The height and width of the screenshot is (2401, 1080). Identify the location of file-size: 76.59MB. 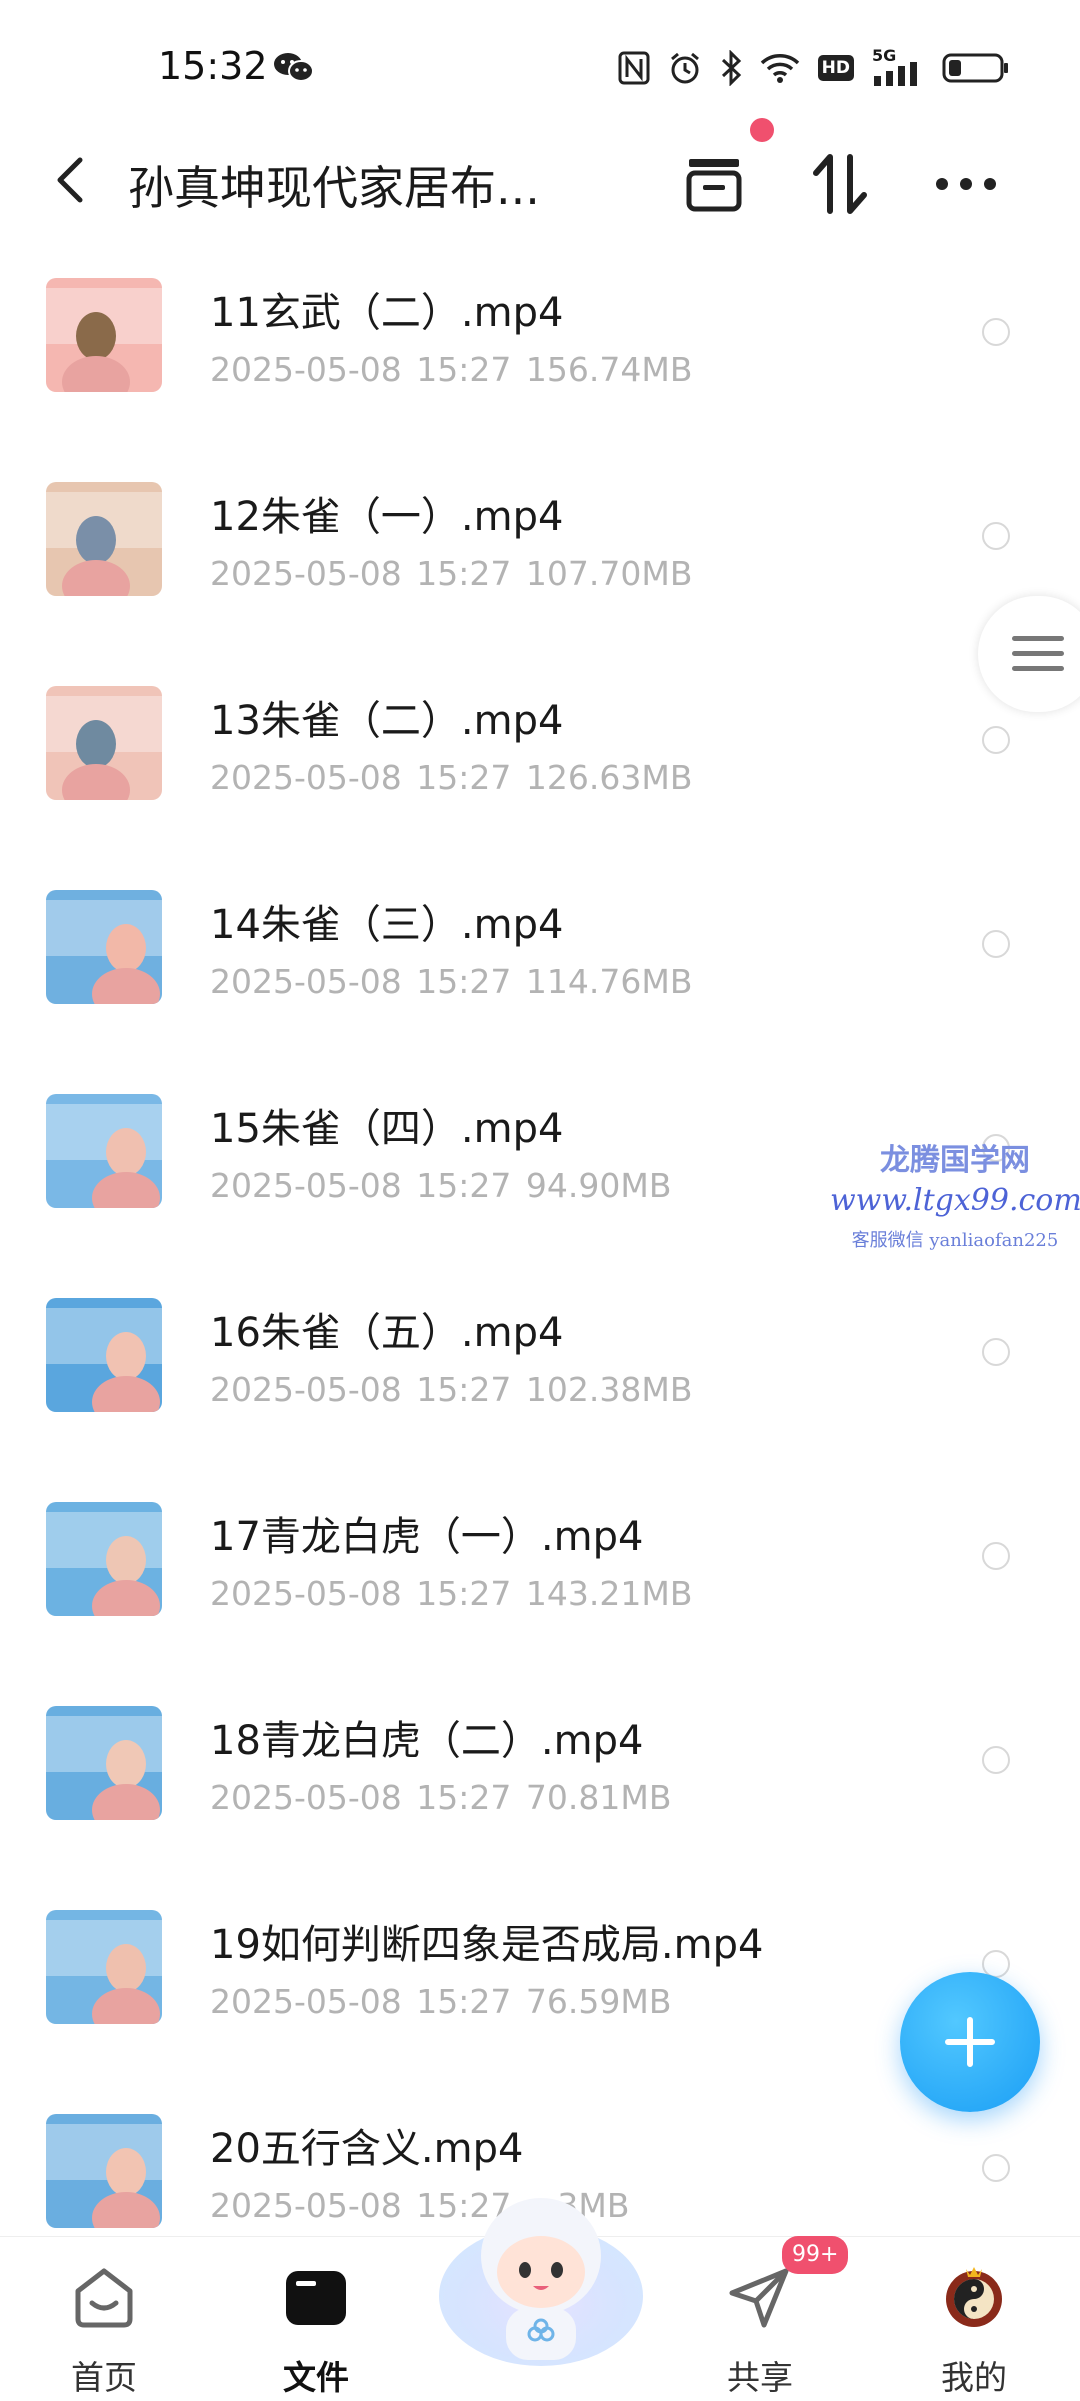
(598, 2001).